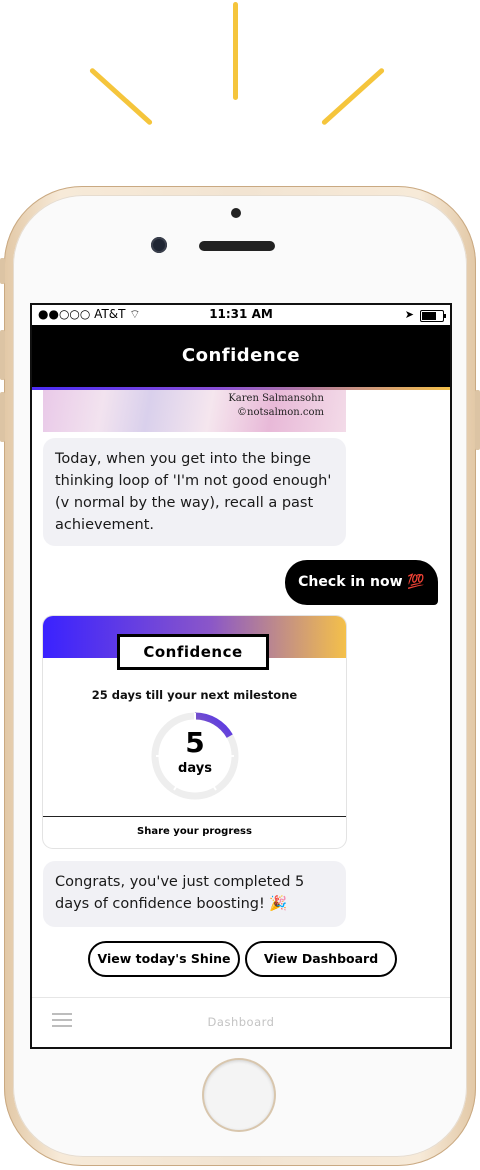 The image size is (480, 1170). What do you see at coordinates (276, 406) in the screenshot?
I see `image-credit: Karen Salmansohn ©notsalmon.com` at bounding box center [276, 406].